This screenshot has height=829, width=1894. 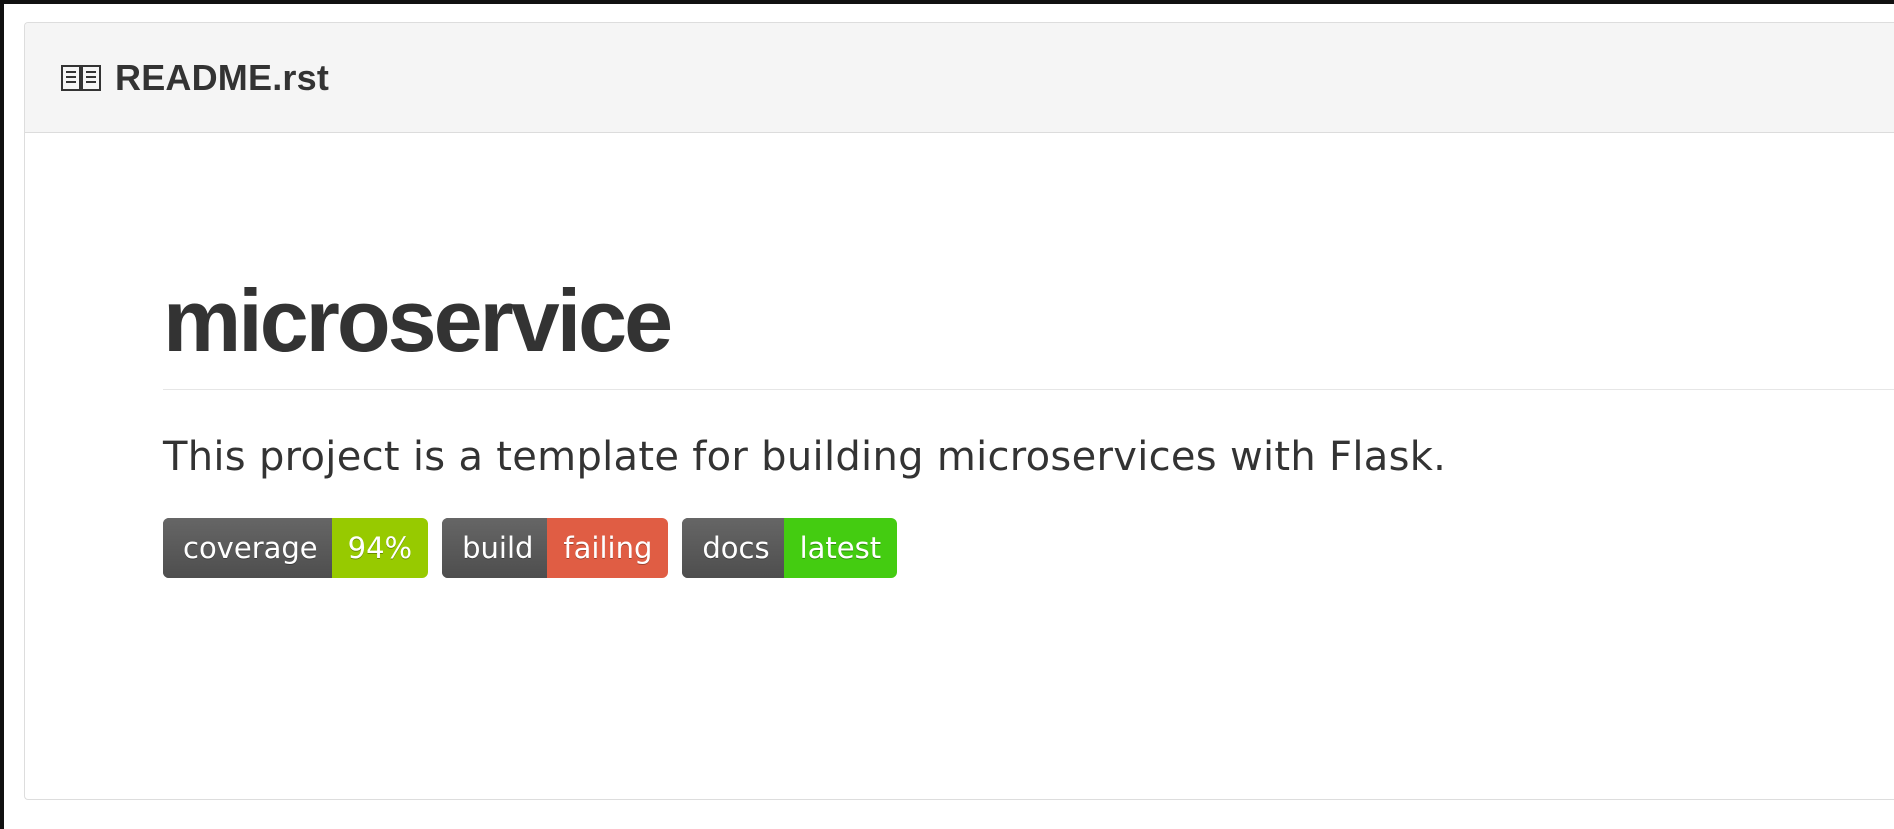 I want to click on coverage-badge: coverage 94%, so click(x=296, y=548).